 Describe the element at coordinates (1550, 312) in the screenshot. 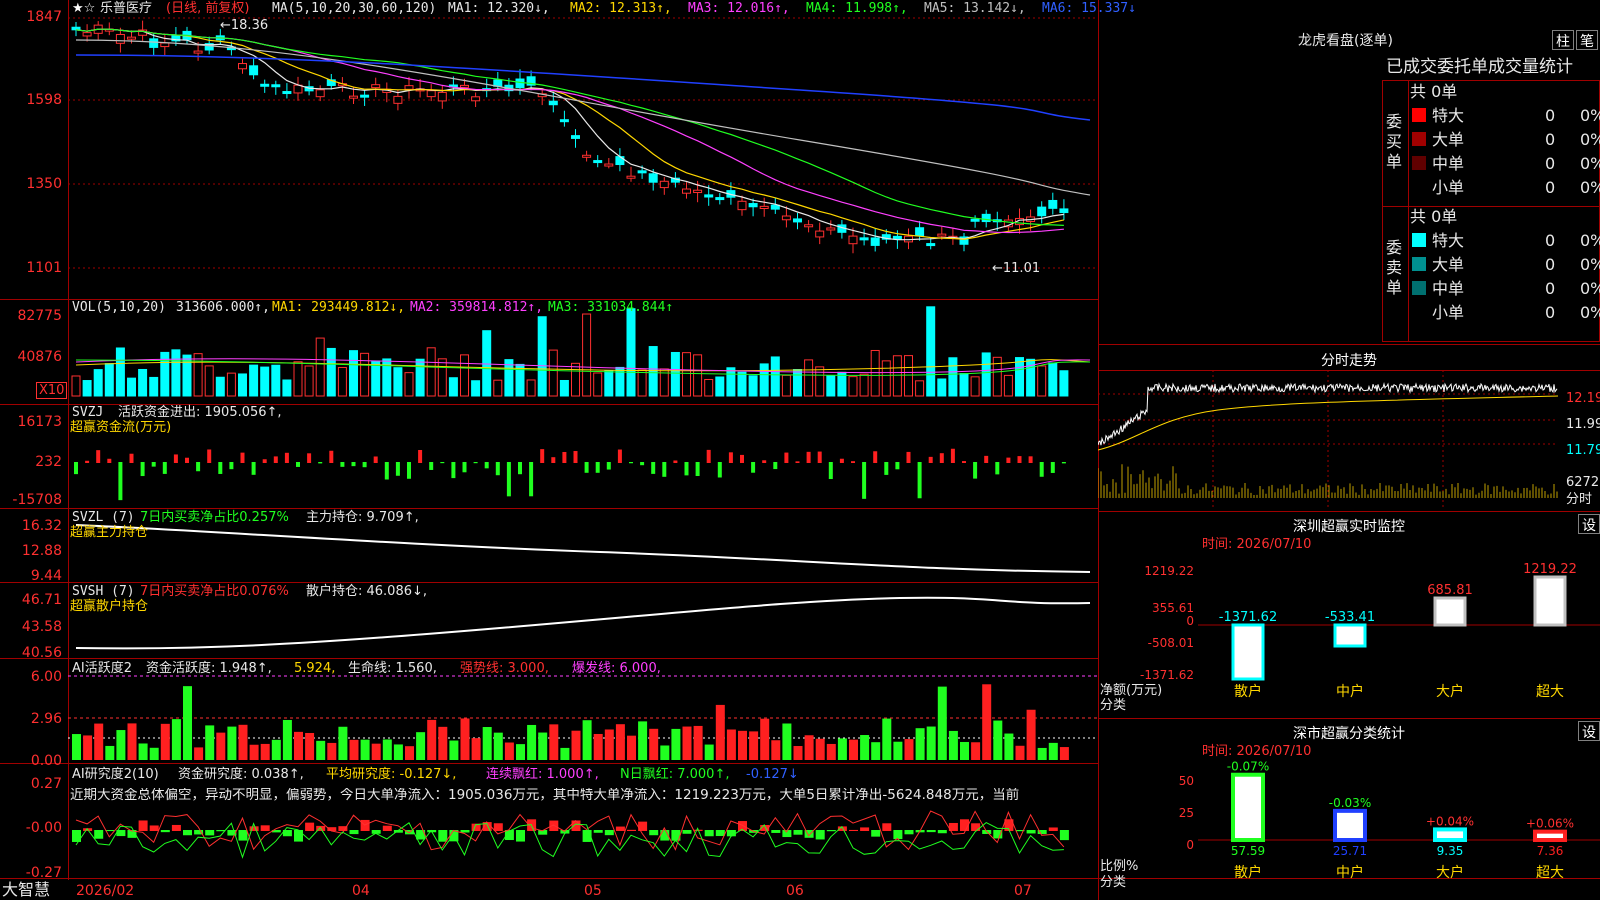

I see `sell-row-4-value: 0` at that location.